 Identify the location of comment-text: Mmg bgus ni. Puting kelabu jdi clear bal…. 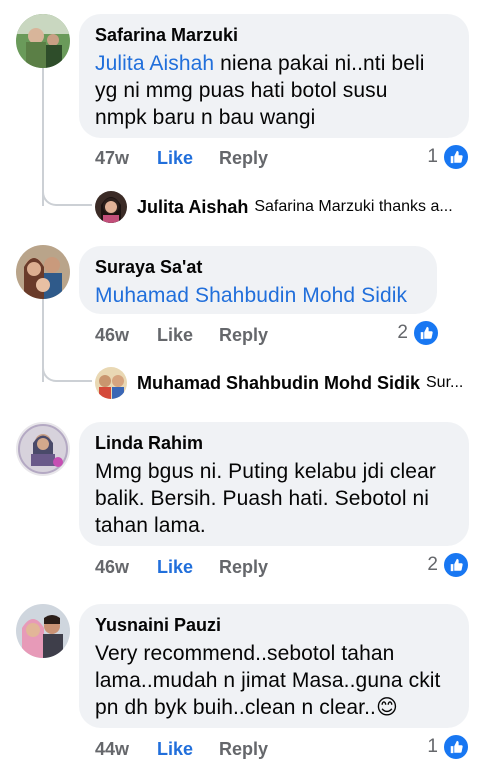
(265, 498).